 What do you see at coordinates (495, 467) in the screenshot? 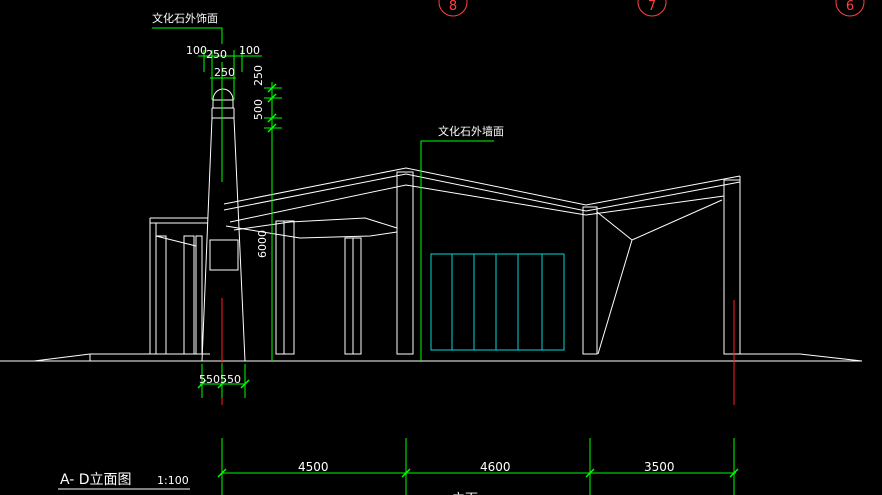
I see `dim-span-2: 4600` at bounding box center [495, 467].